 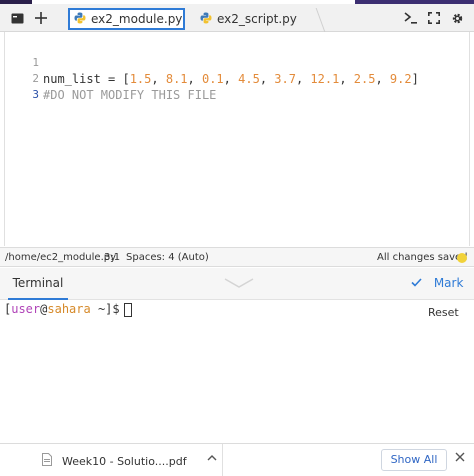 I want to click on prompt-user: user, so click(x=26, y=309).